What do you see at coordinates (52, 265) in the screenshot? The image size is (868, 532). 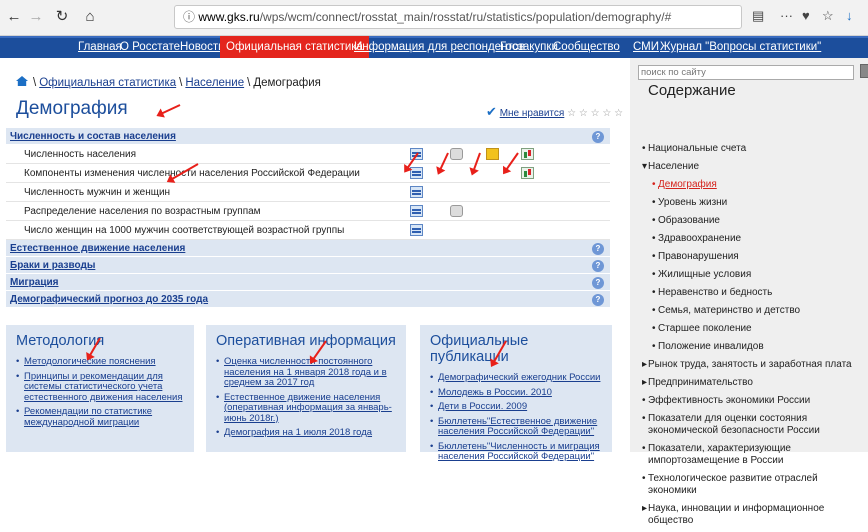 I see `section-title: Браки и разводы` at bounding box center [52, 265].